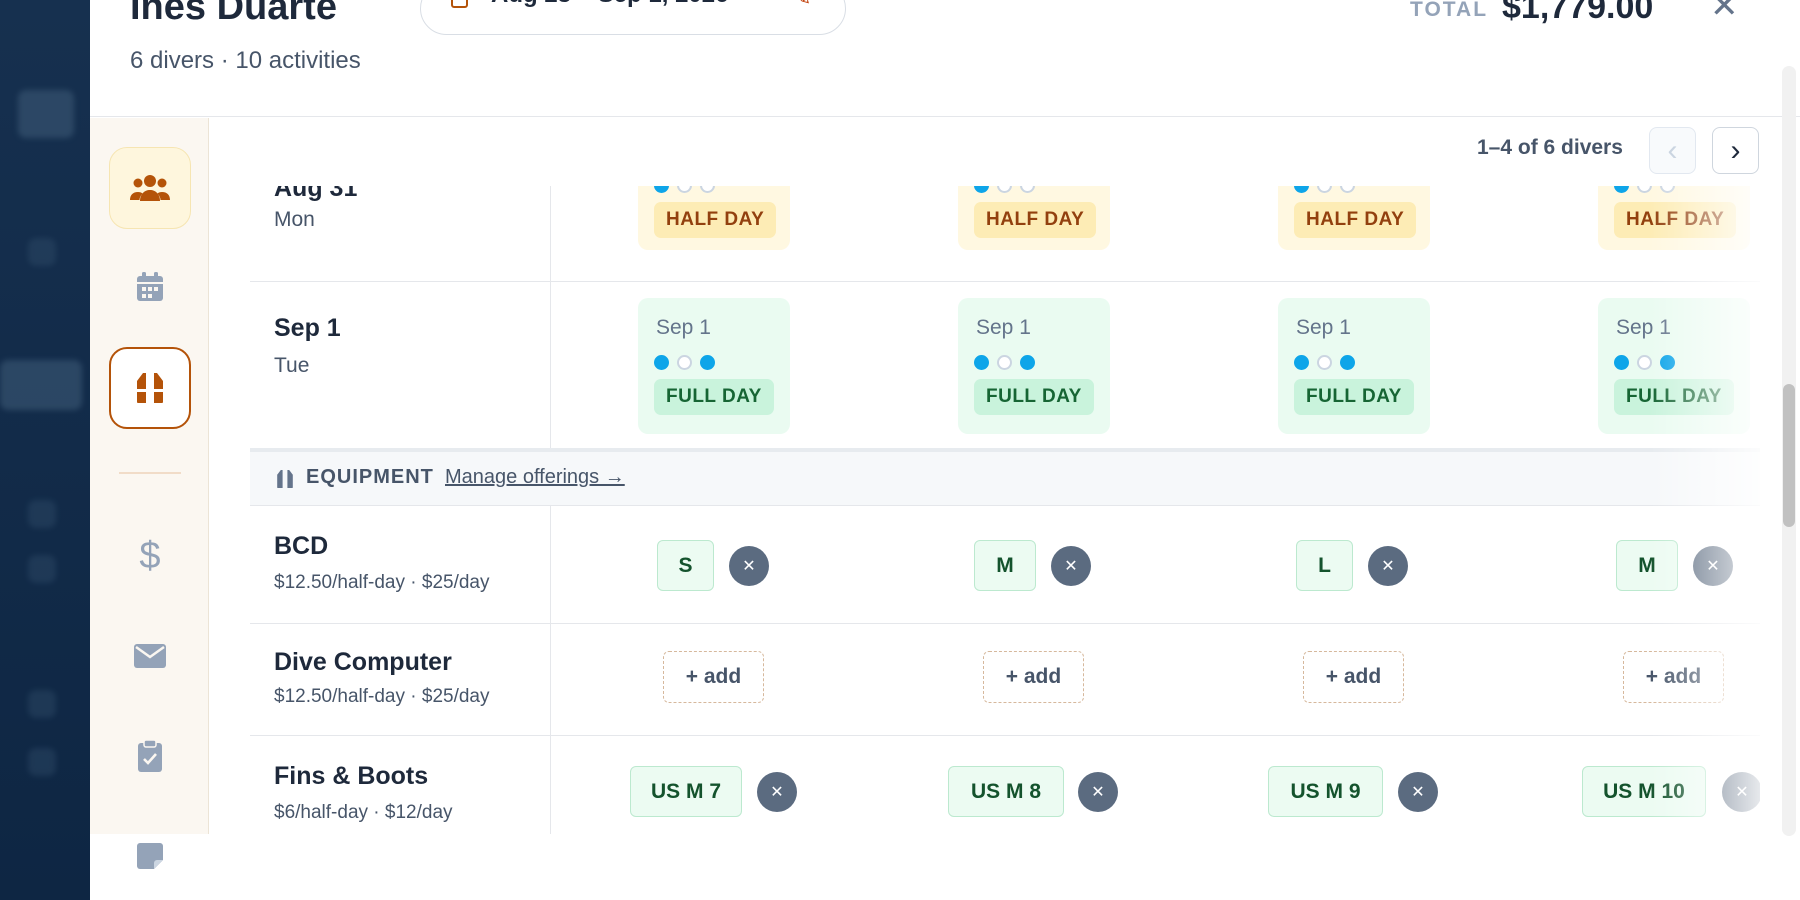  What do you see at coordinates (45, 450) in the screenshot?
I see `page-backdrop` at bounding box center [45, 450].